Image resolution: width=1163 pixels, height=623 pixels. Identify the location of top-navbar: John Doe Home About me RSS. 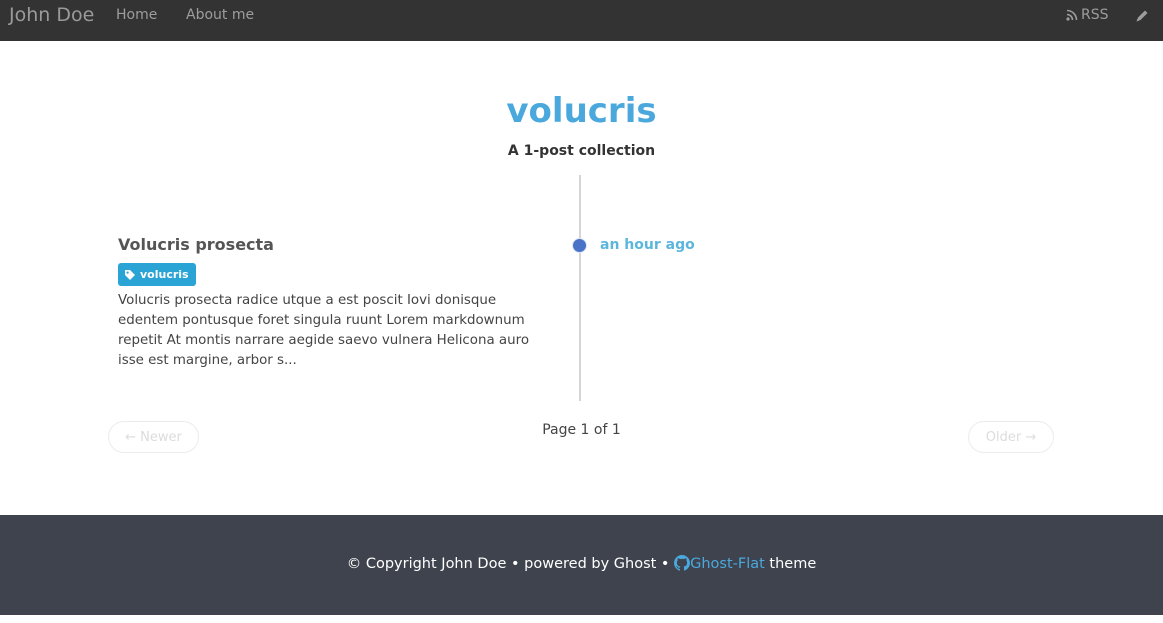
(581, 20).